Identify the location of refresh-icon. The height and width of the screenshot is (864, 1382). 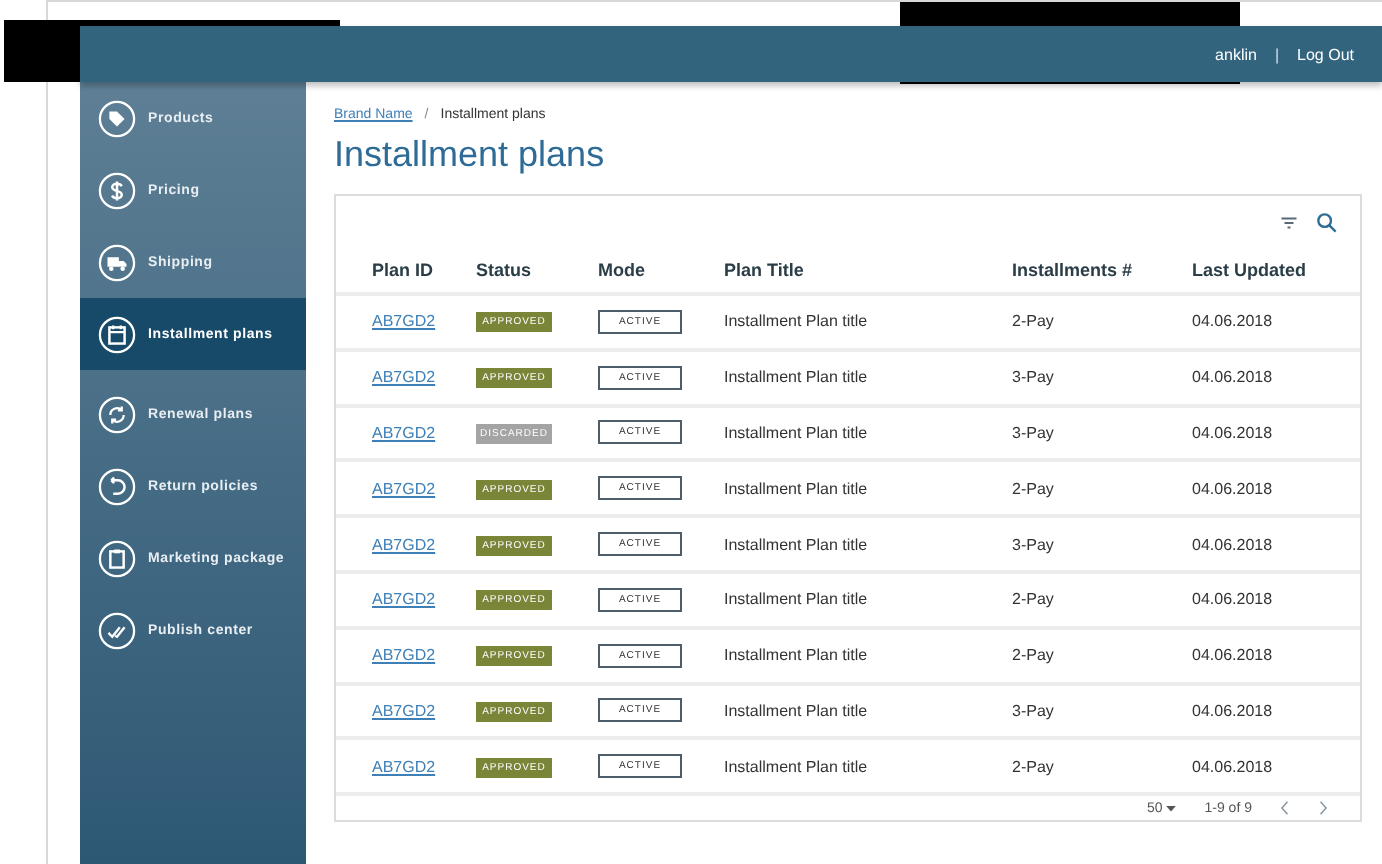
(117, 414).